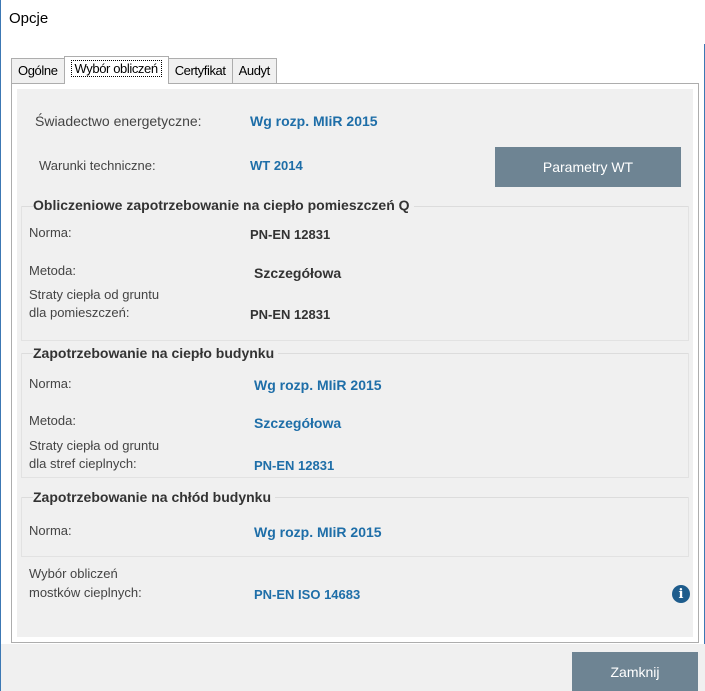 The image size is (705, 691). I want to click on tab-label: Ogólne, so click(38, 70).